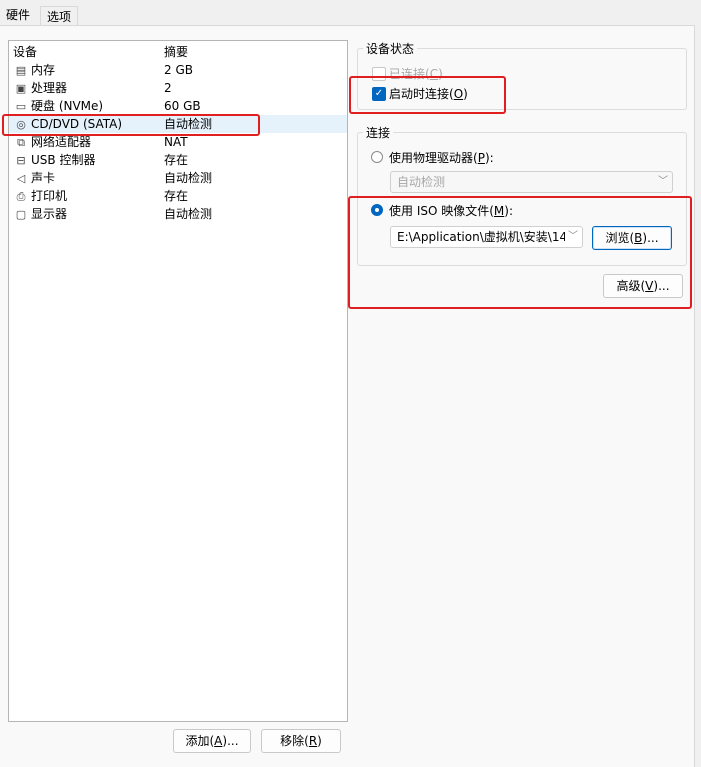  Describe the element at coordinates (313, 741) in the screenshot. I see `remove-button-key: R` at that location.